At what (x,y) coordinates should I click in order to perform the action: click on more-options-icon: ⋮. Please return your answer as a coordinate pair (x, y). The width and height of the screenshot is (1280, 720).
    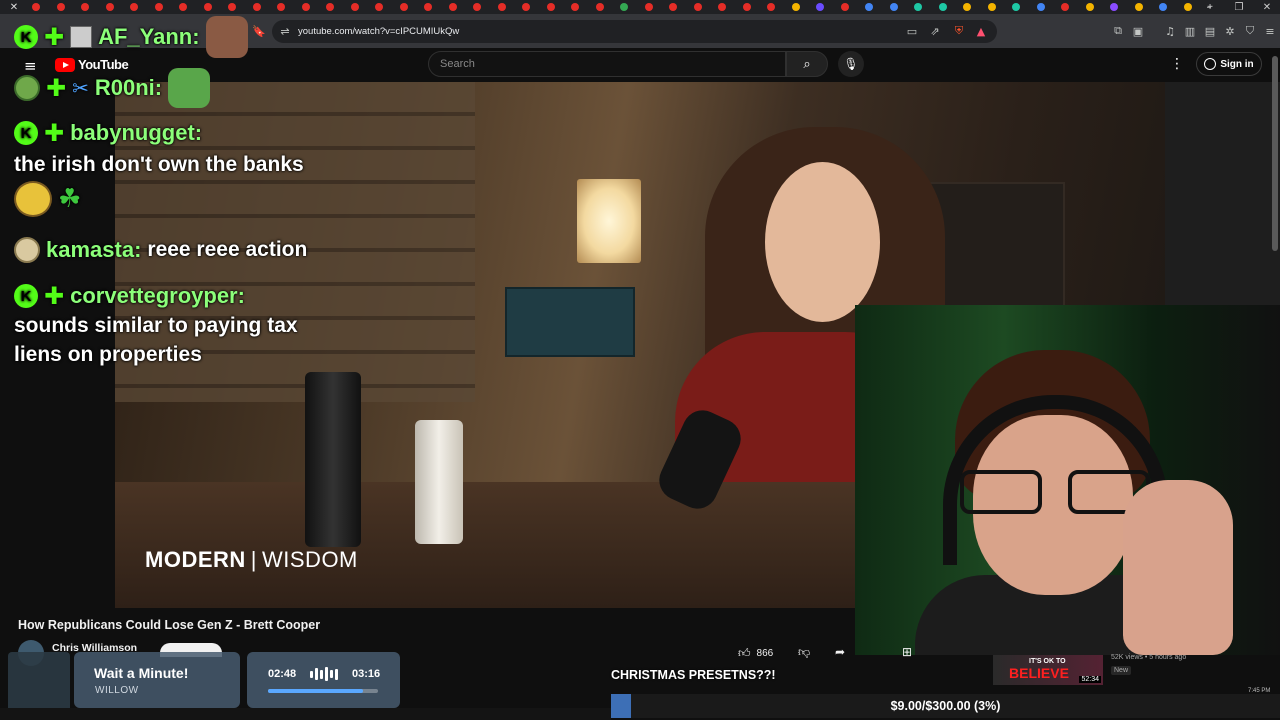
    Looking at the image, I should click on (1177, 64).